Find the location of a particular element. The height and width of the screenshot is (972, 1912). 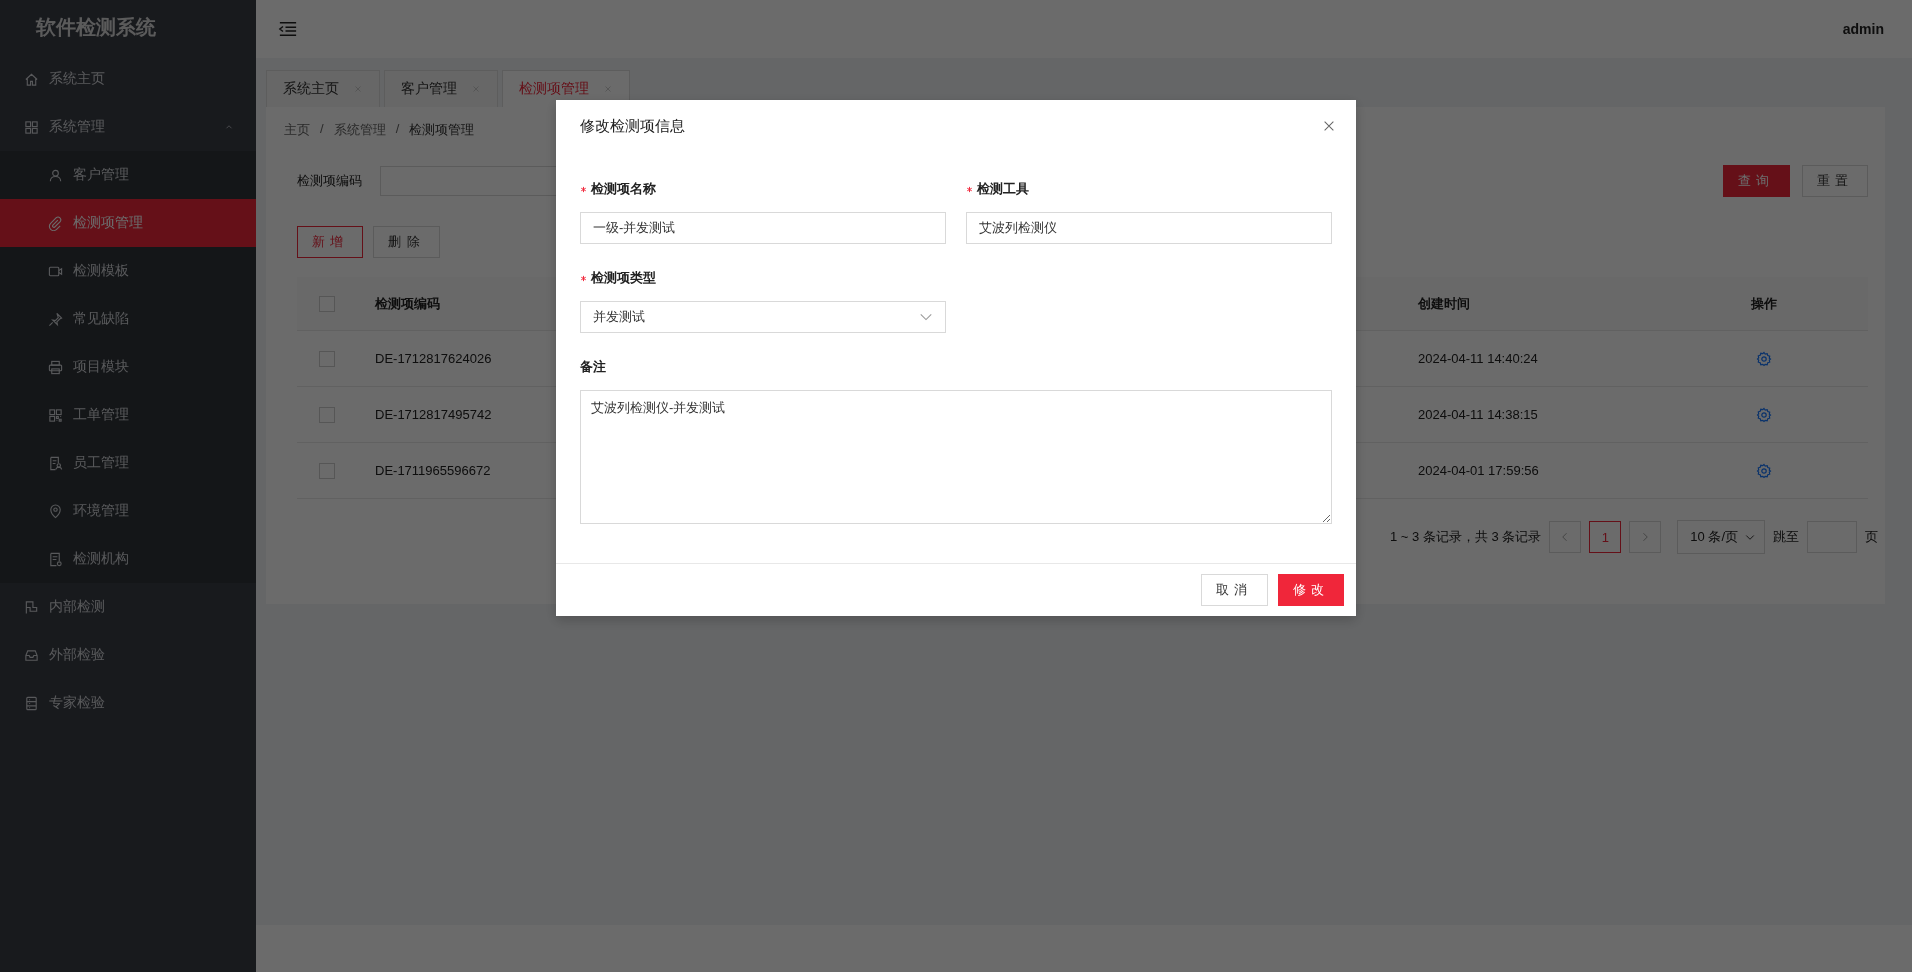

table-cell: DE-1711965596672 is located at coordinates (433, 470).